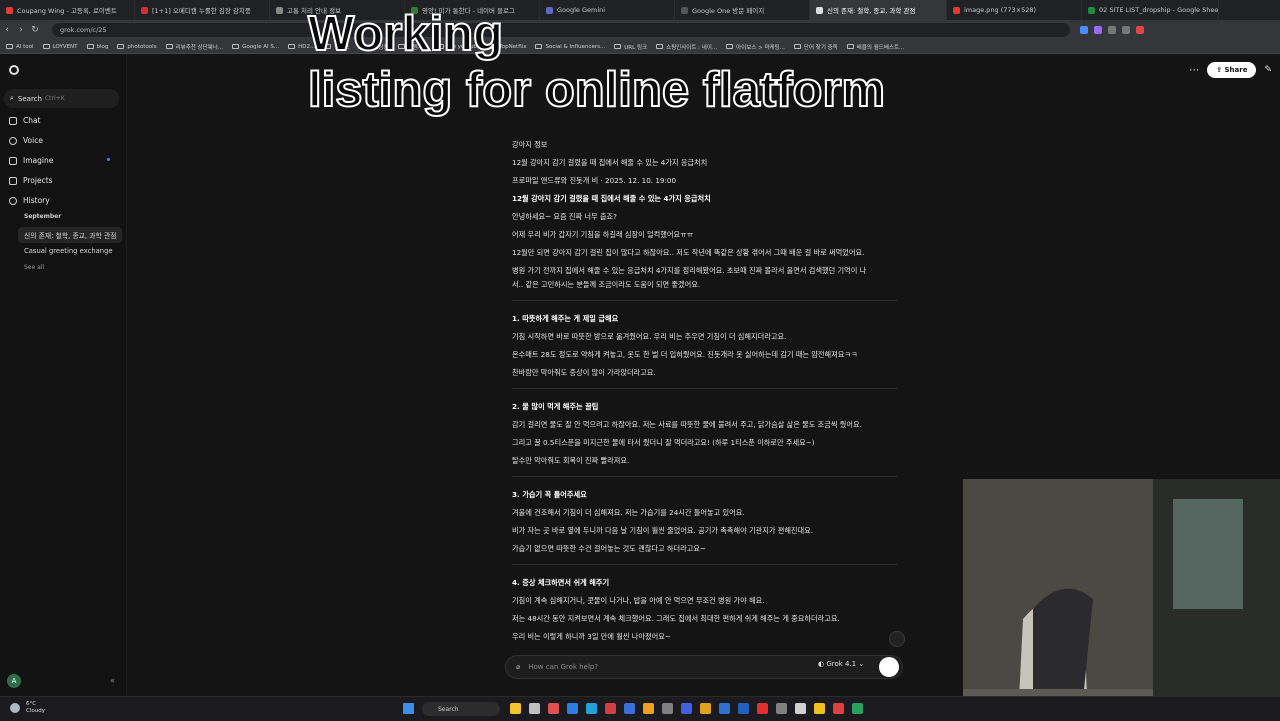 The height and width of the screenshot is (721, 1280). What do you see at coordinates (31, 160) in the screenshot?
I see `sidebar-item-imagine: Imagine` at bounding box center [31, 160].